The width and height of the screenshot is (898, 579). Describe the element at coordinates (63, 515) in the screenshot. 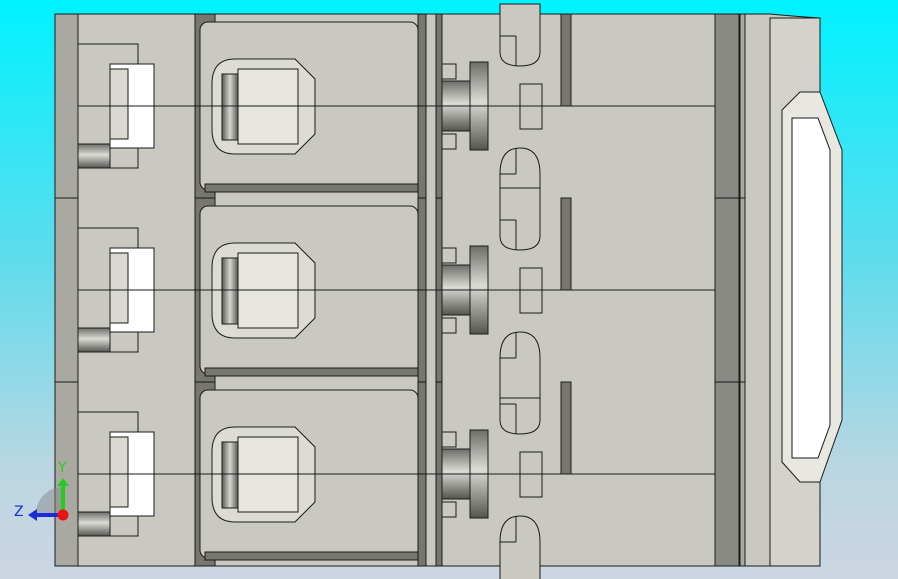

I see `origin-point` at that location.